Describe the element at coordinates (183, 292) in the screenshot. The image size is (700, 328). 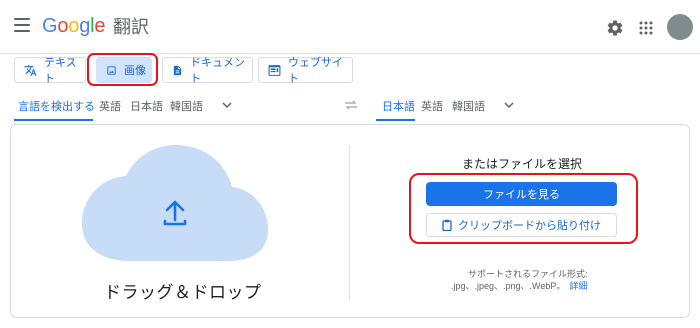
I see `drag-and-drop-text: ドラッグ＆ドロップ` at that location.